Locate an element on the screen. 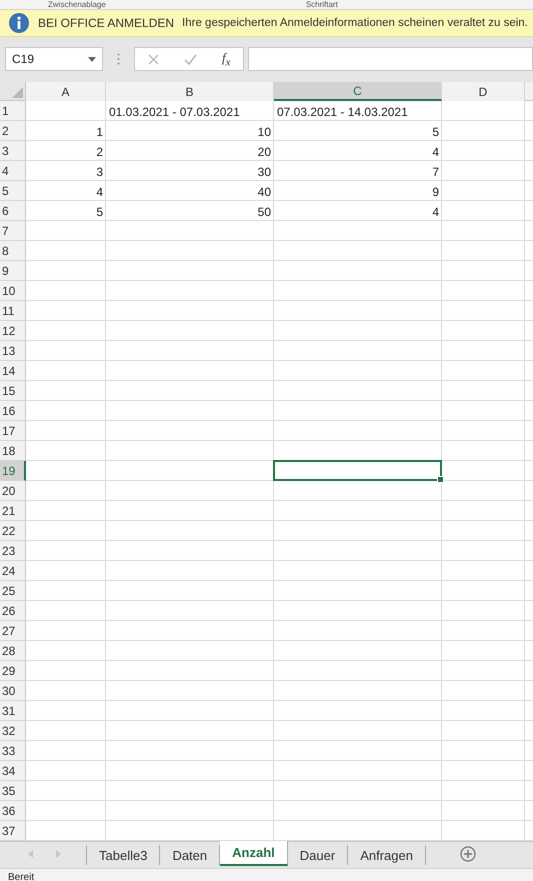 Image resolution: width=533 pixels, height=881 pixels. add-sheet-icon is located at coordinates (468, 854).